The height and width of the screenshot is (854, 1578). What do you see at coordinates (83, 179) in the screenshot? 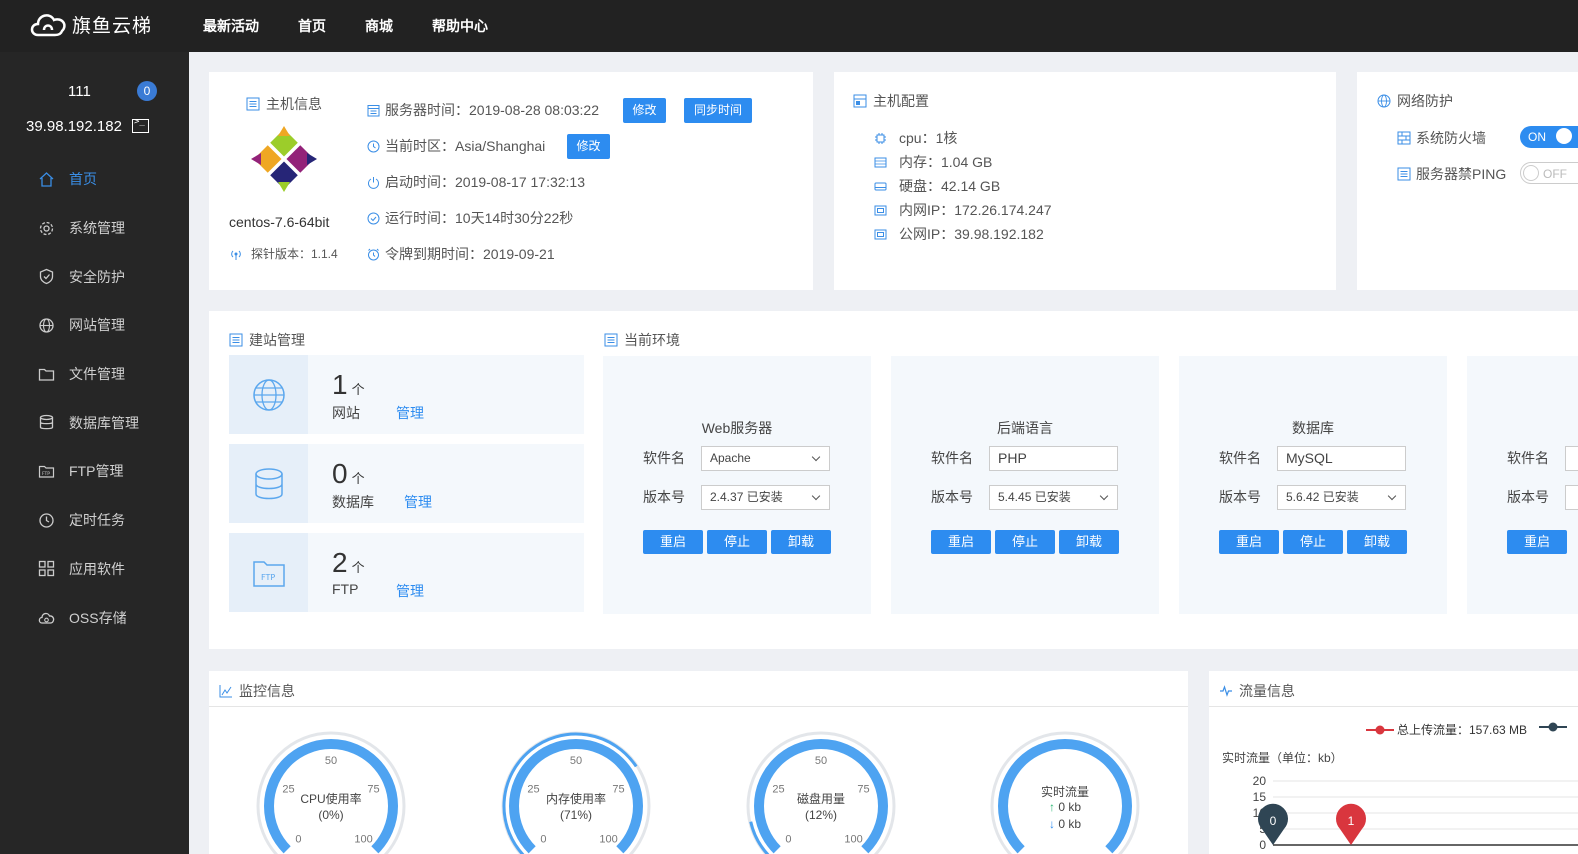
I see `sidebar-item-label: 首页` at bounding box center [83, 179].